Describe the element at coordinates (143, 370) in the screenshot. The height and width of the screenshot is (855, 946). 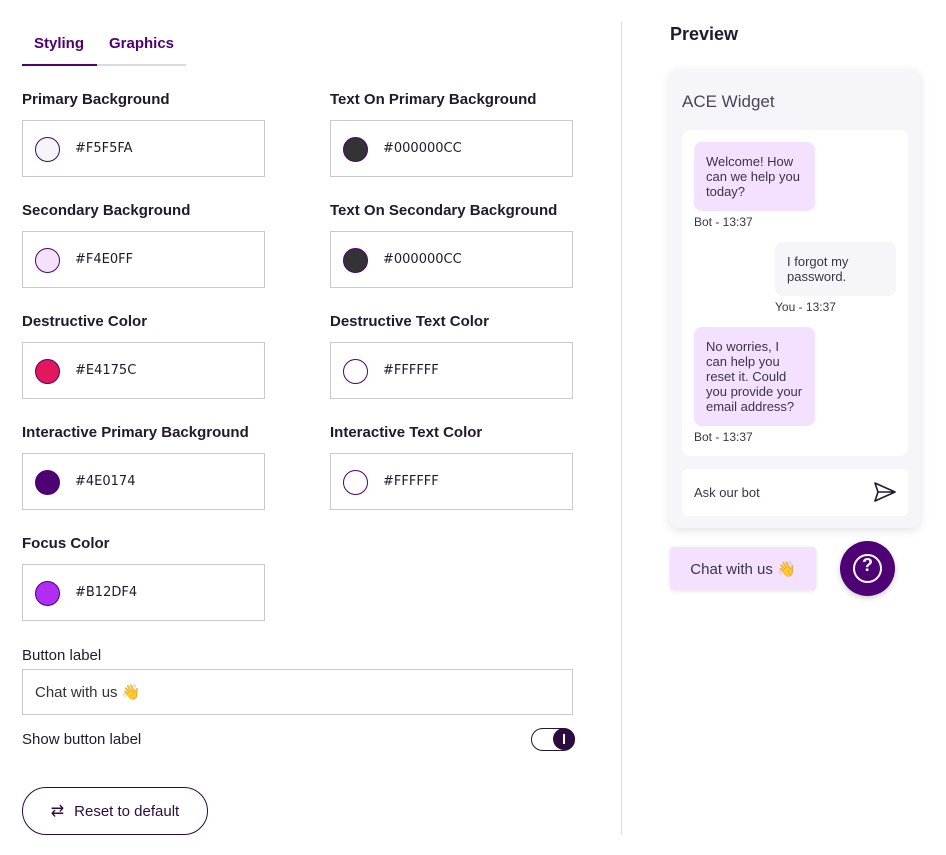
I see `destructive-color-field: #E4175C` at that location.